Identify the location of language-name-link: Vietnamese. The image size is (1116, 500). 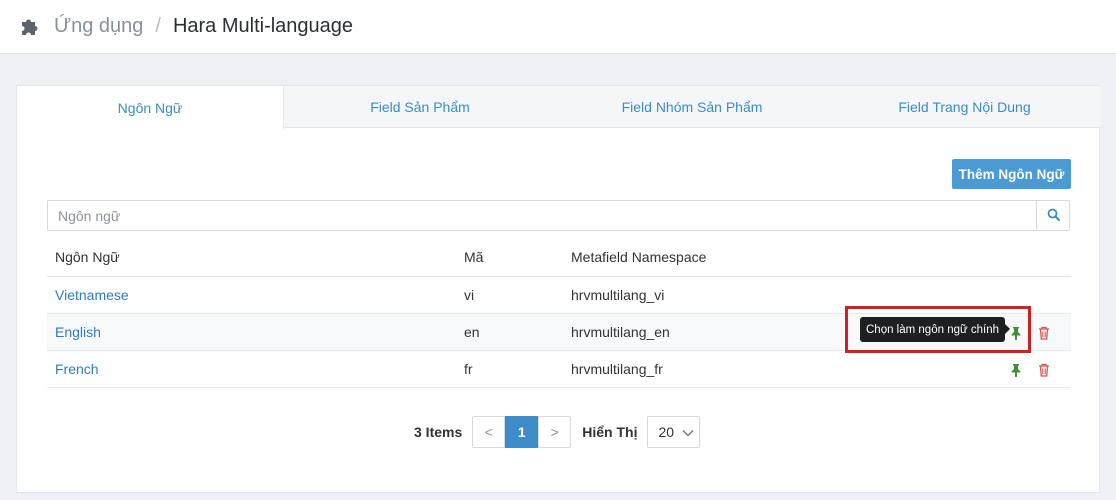
(251, 295).